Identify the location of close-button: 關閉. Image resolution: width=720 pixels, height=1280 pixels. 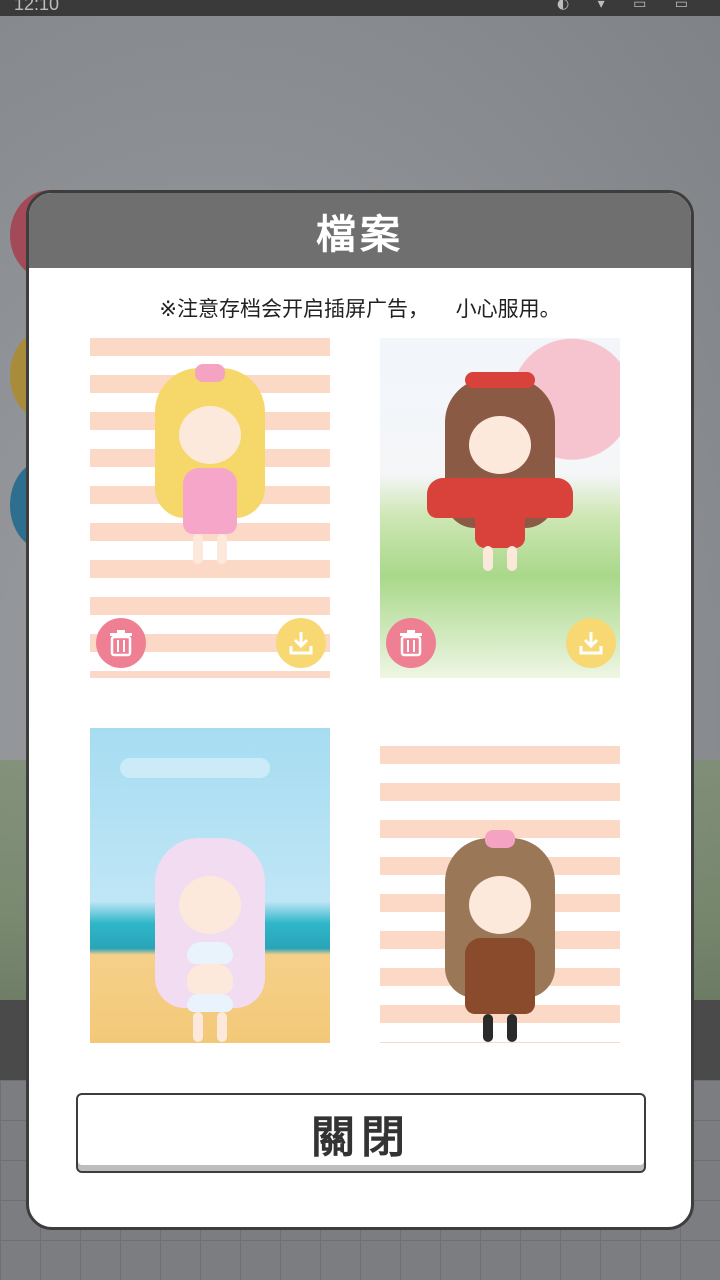
(361, 1133).